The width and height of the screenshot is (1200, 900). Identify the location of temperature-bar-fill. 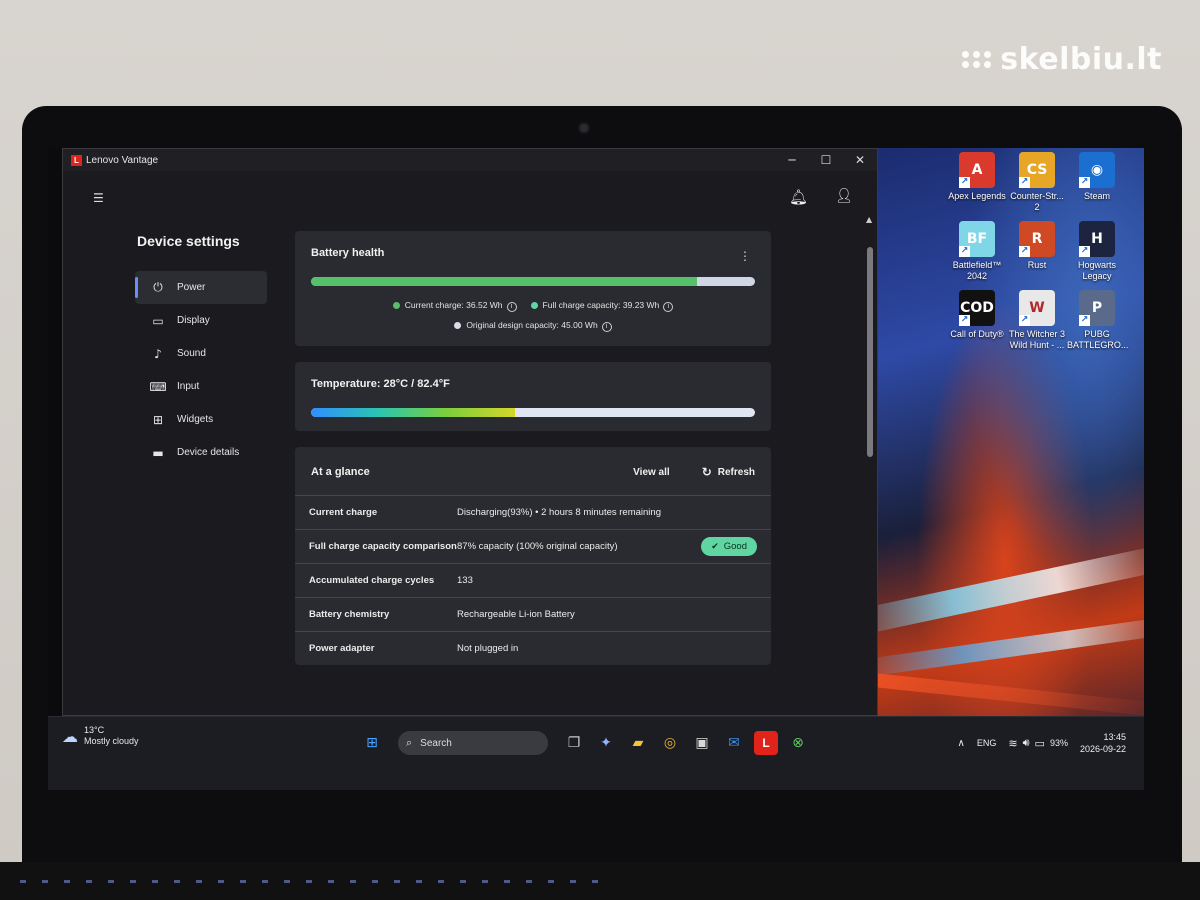
(413, 412).